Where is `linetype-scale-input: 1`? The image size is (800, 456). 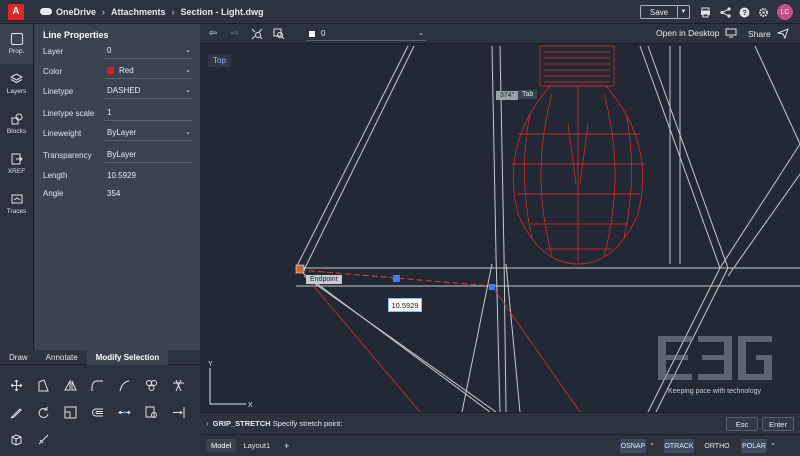
linetype-scale-input: 1 is located at coordinates (149, 113).